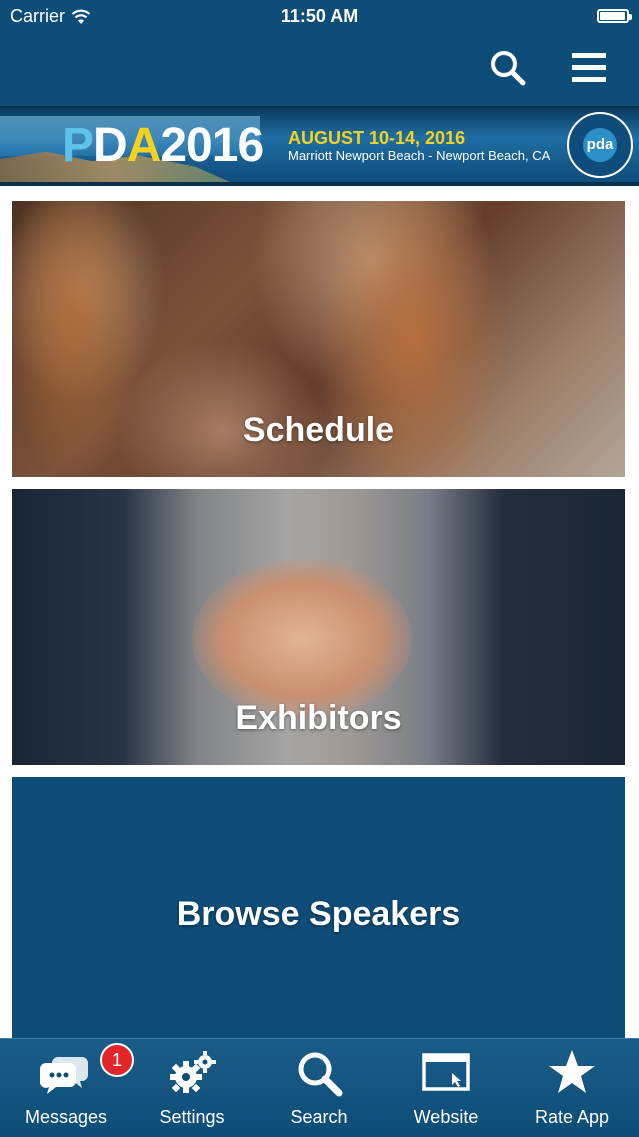 This screenshot has height=1137, width=639. What do you see at coordinates (614, 16) in the screenshot?
I see `battery-icon` at bounding box center [614, 16].